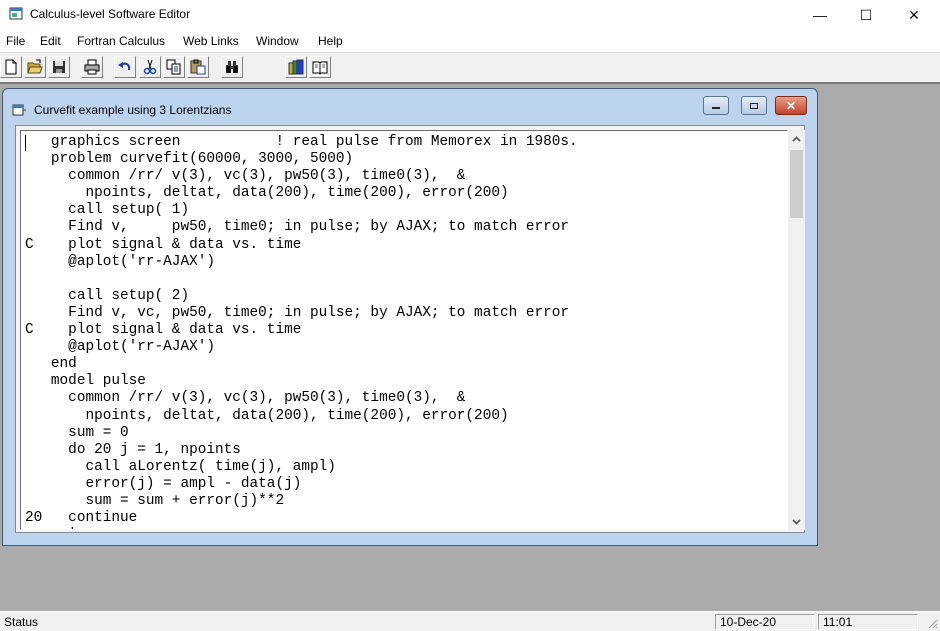 Image resolution: width=940 pixels, height=631 pixels. I want to click on new-file-icon, so click(11, 67).